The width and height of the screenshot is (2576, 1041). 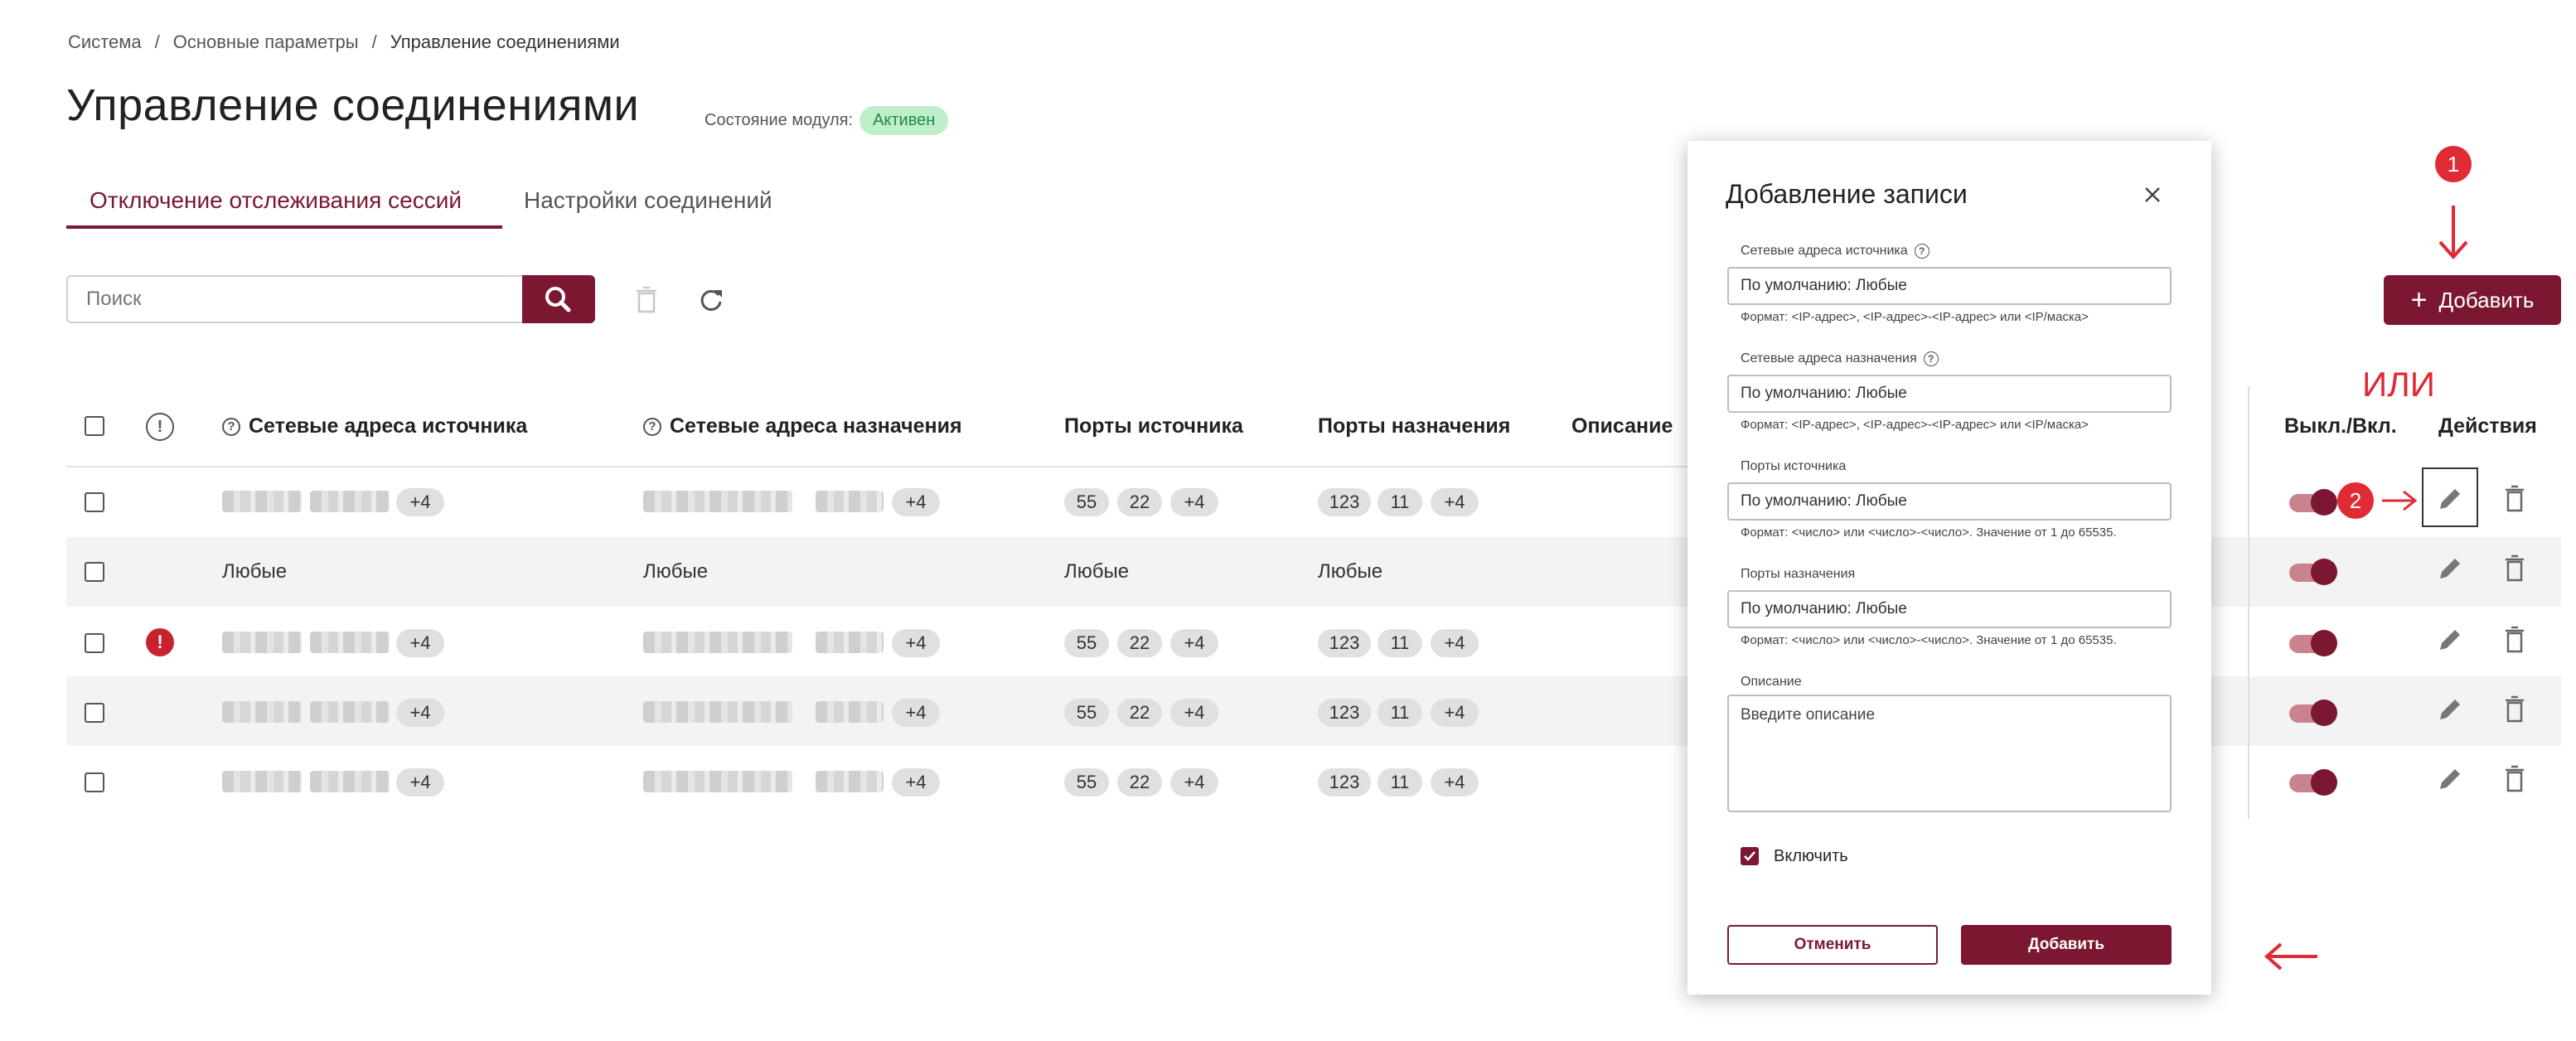 I want to click on search-button, so click(x=558, y=299).